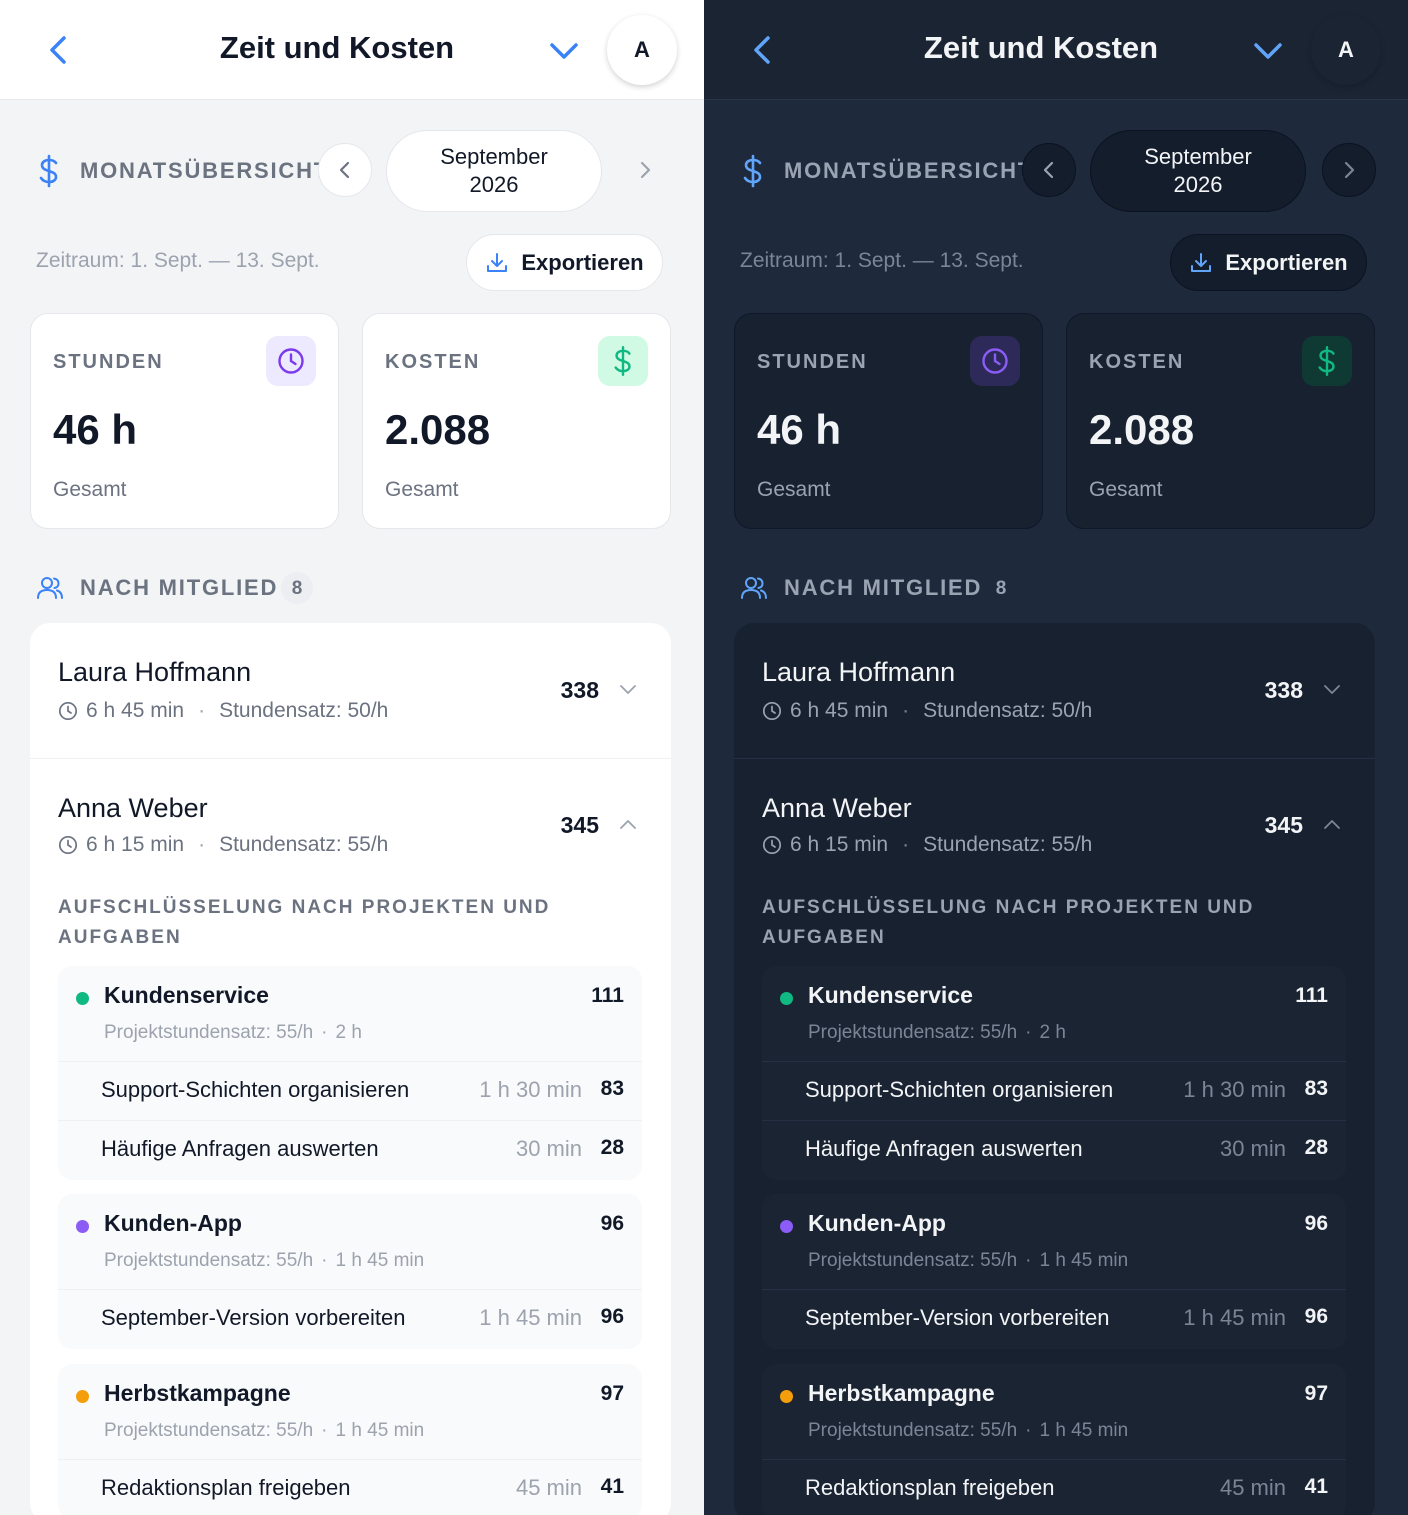 The height and width of the screenshot is (1515, 1408). Describe the element at coordinates (530, 1089) in the screenshot. I see `task-time: 1 h 30 min` at that location.